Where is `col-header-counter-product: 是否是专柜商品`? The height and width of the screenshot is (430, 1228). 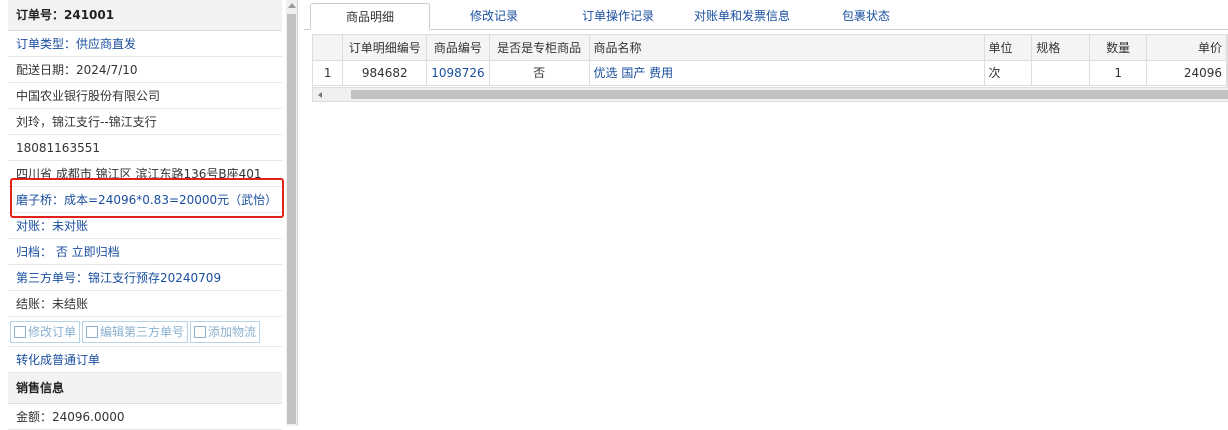 col-header-counter-product: 是否是专柜商品 is located at coordinates (539, 48).